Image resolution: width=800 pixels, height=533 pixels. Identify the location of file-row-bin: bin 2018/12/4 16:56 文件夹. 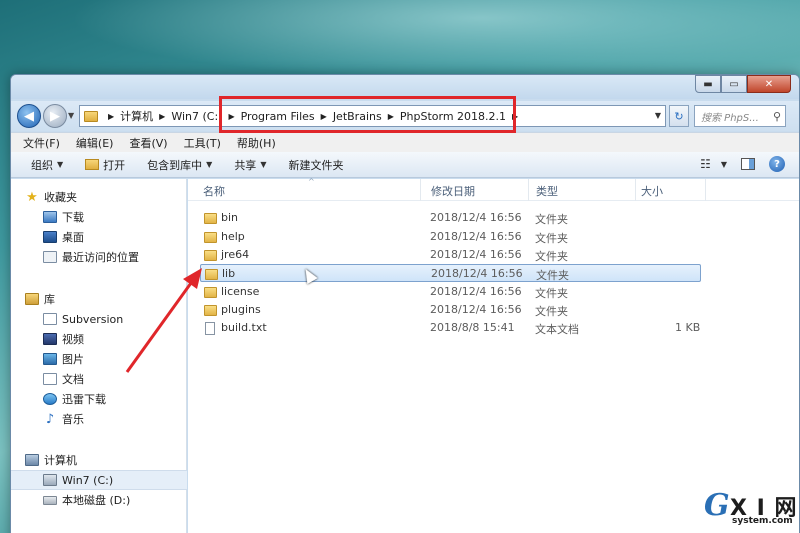
(450, 218).